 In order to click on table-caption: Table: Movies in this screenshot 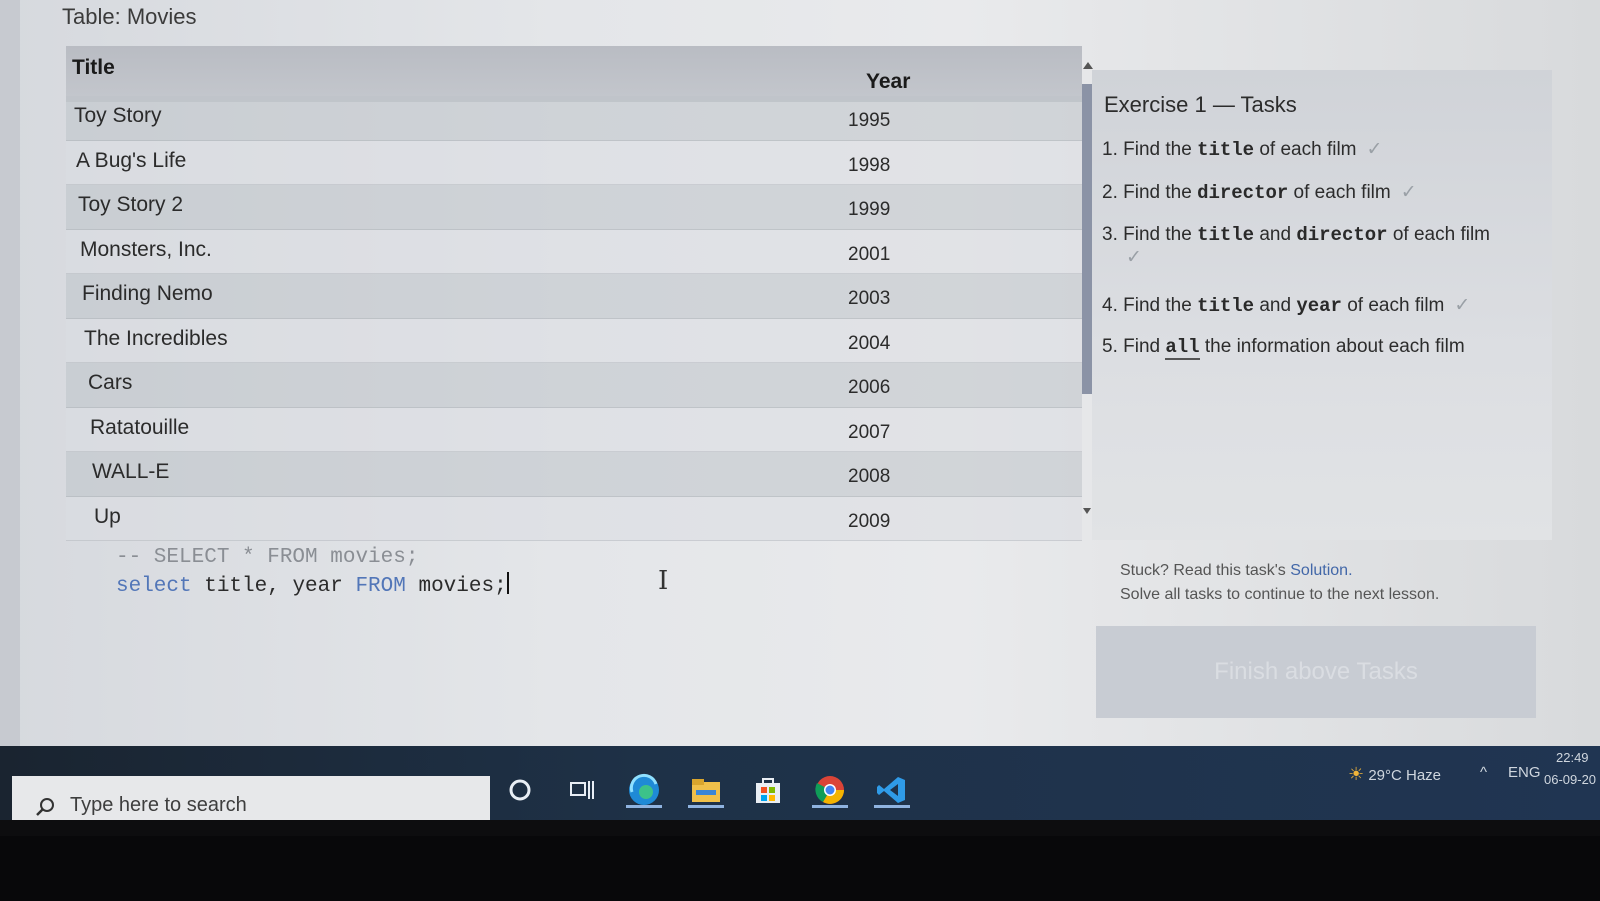, I will do `click(129, 16)`.